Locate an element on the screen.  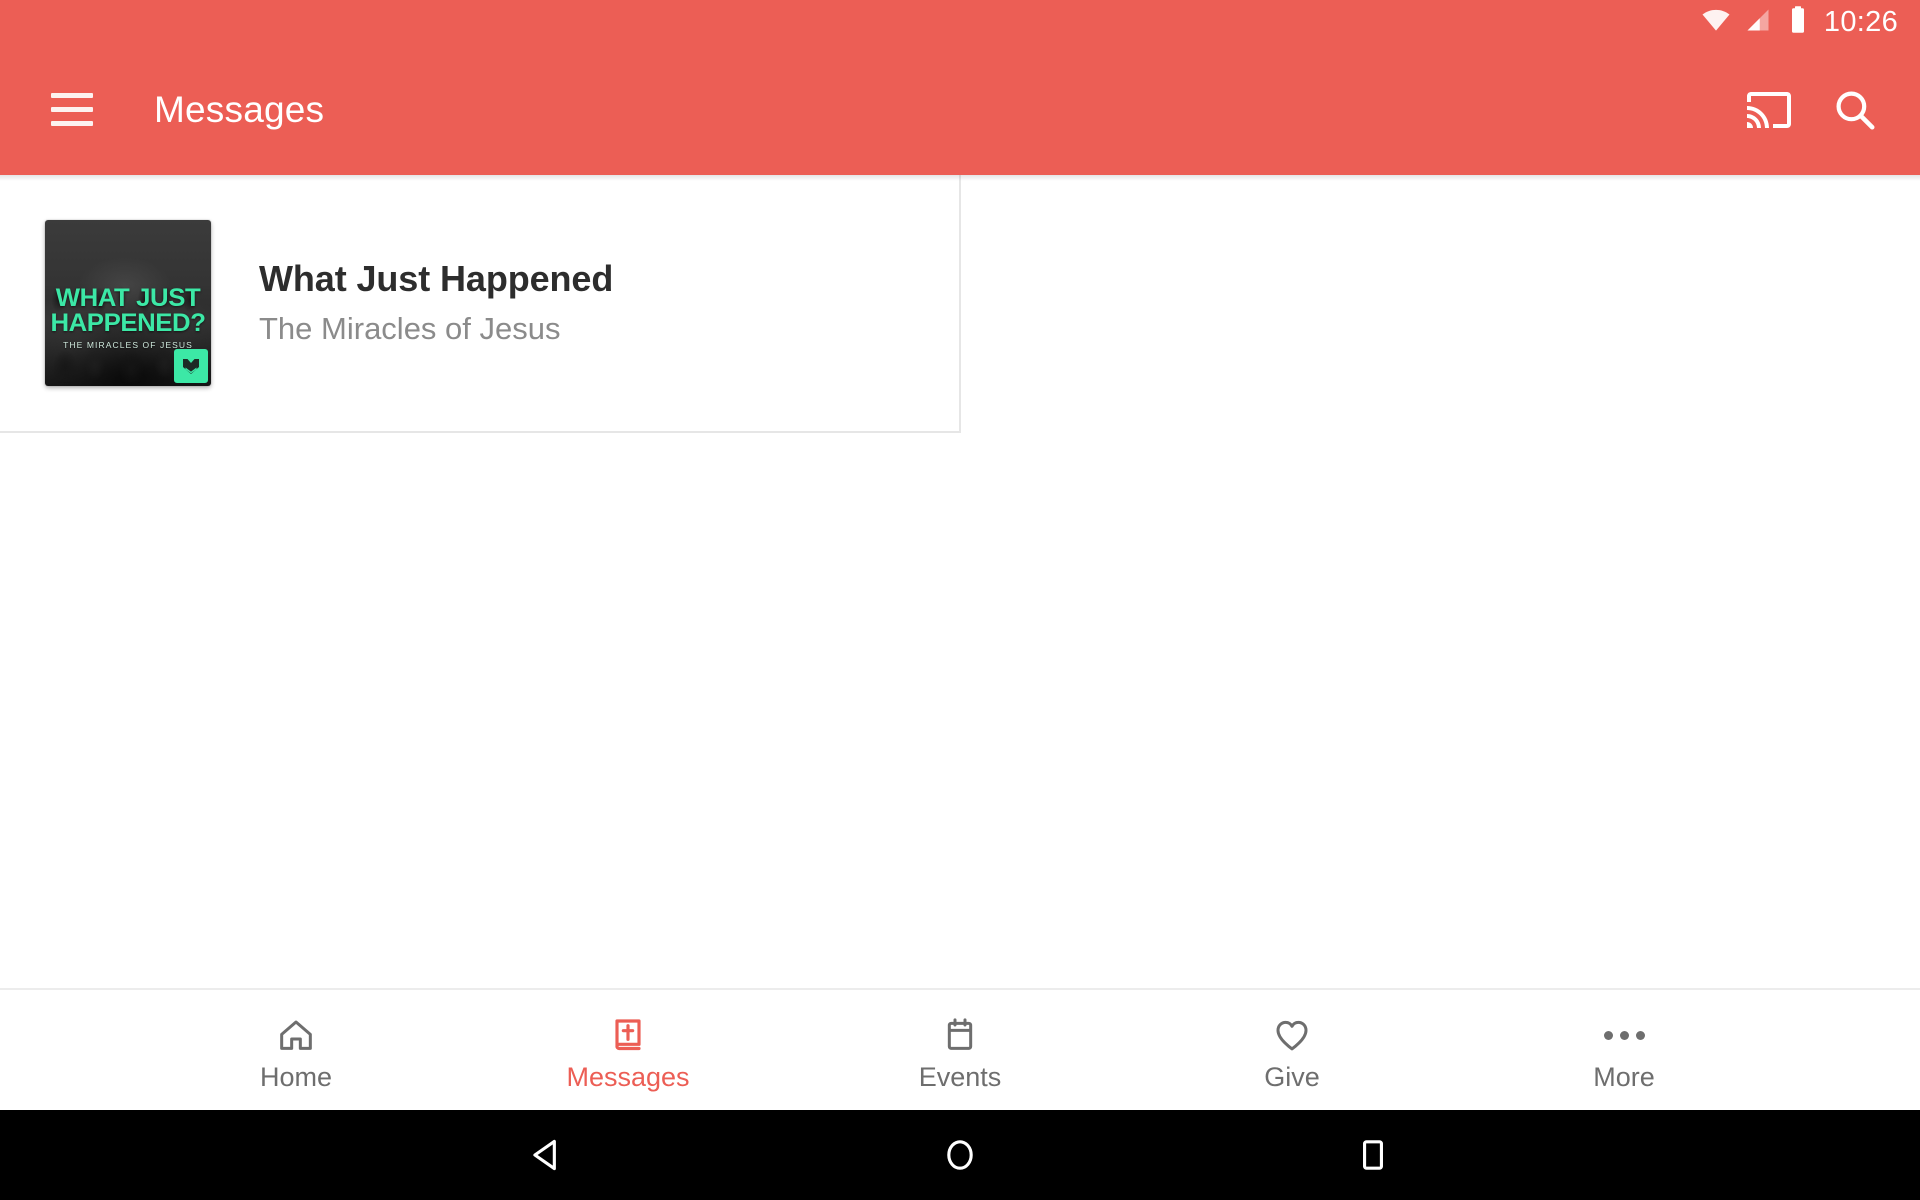
calendar-icon is located at coordinates (960, 1035).